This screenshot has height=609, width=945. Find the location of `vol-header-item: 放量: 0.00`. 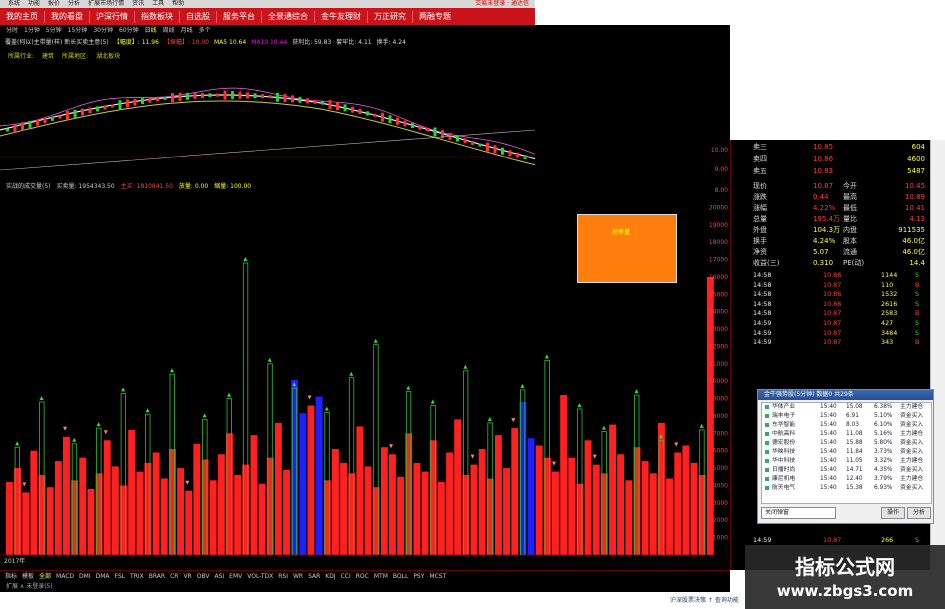

vol-header-item: 放量: 0.00 is located at coordinates (193, 186).